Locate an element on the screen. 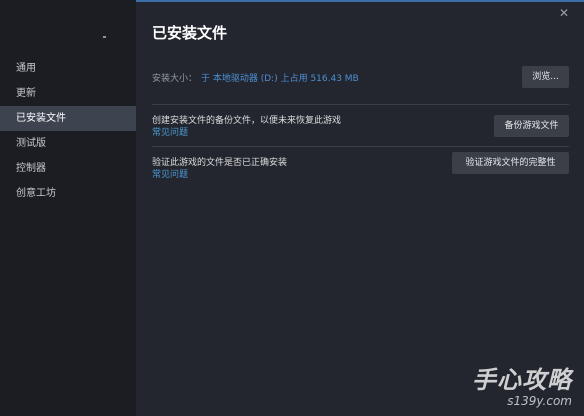 The height and width of the screenshot is (416, 584). site-watermark: 手心攻略 s139y.com is located at coordinates (522, 387).